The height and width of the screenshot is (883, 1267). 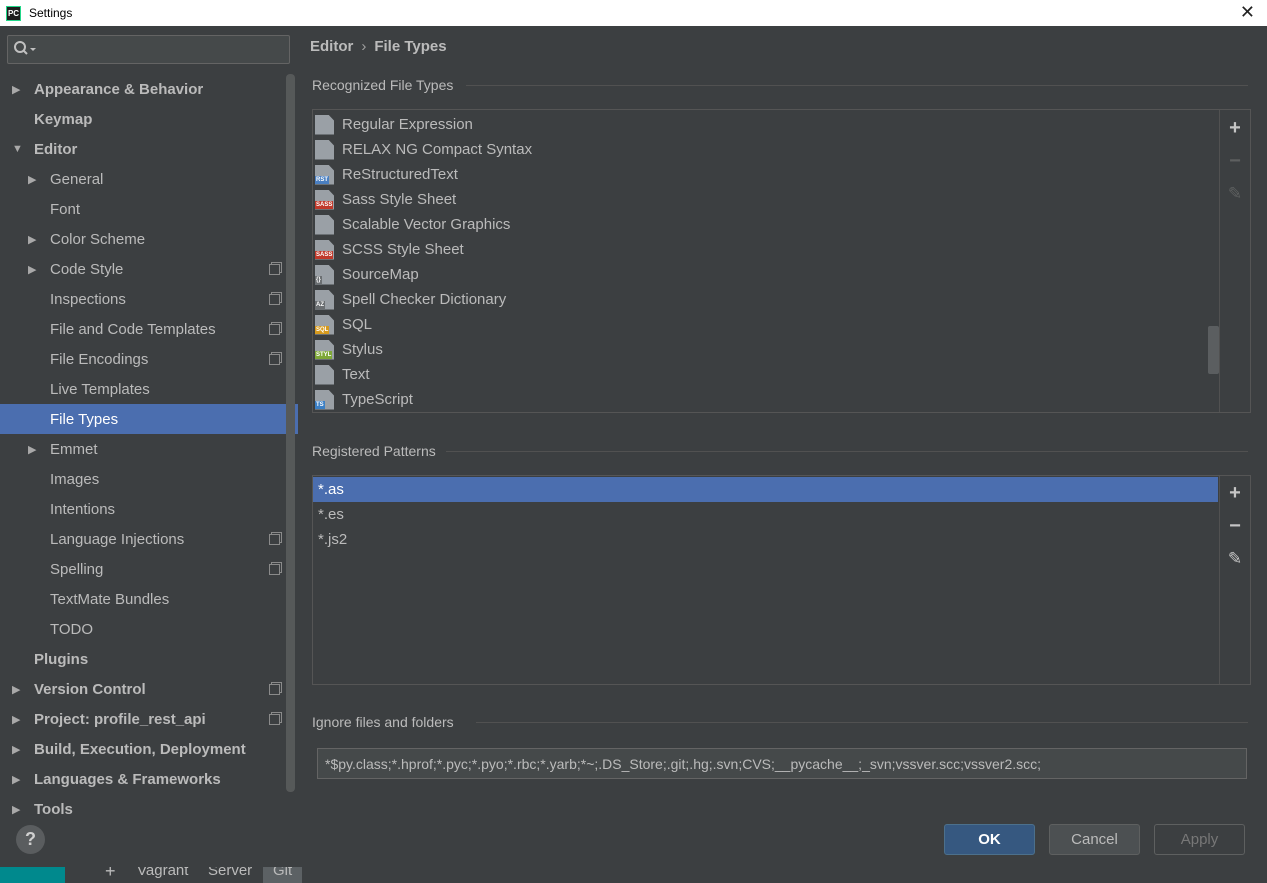 I want to click on sidebar-item-live-templates: Live Templates, so click(x=143, y=389).